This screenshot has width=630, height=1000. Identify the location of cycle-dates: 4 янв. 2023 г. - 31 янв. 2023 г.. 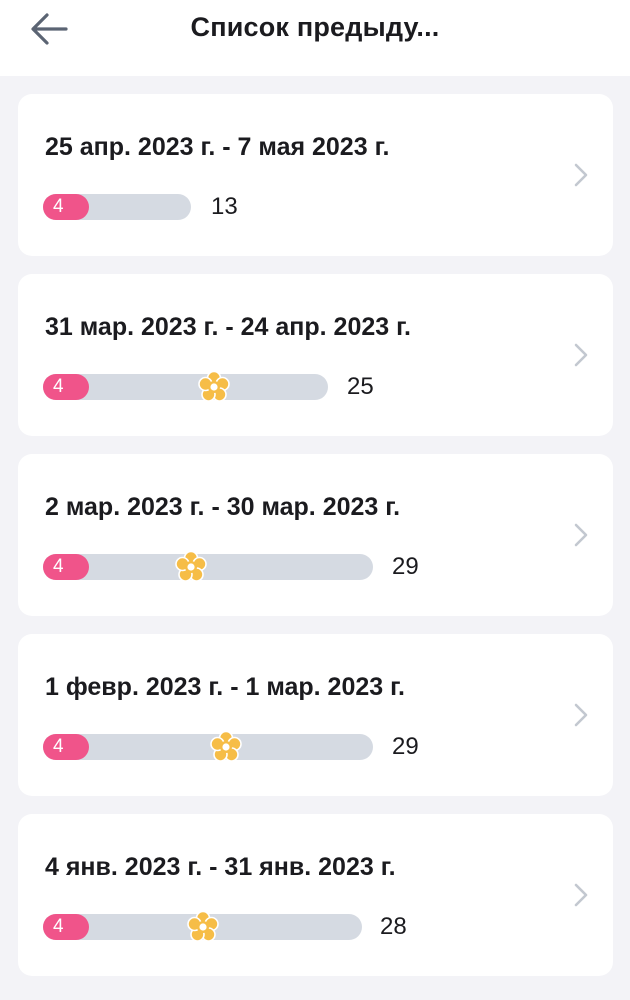
(220, 867).